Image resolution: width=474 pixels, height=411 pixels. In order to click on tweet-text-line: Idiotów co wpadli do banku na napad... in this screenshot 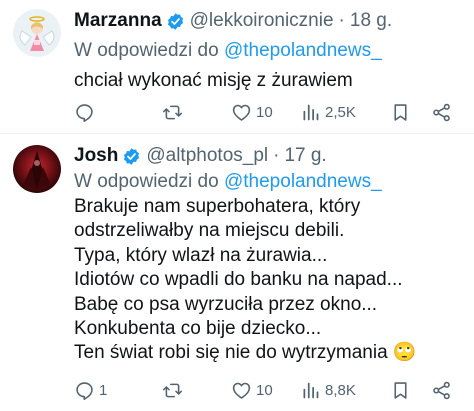, I will do `click(238, 280)`.